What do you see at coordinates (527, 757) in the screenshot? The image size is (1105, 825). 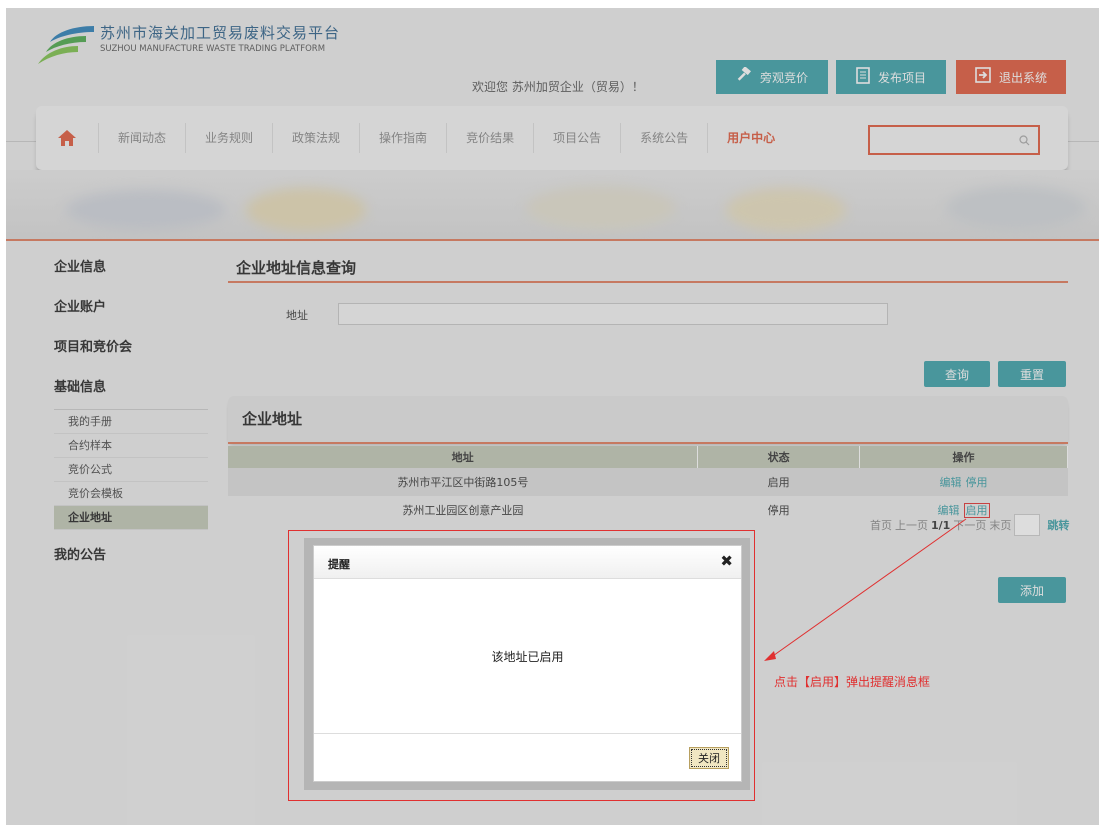 I see `dialog-footer: 关闭` at bounding box center [527, 757].